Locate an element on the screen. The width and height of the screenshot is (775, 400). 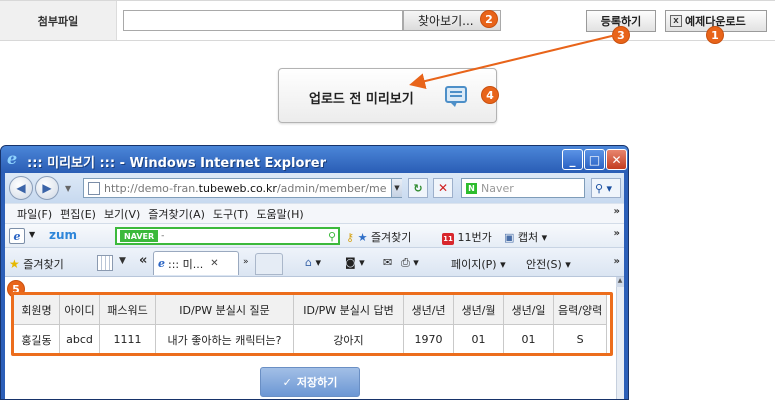
search-placeholder: Naver is located at coordinates (497, 188).